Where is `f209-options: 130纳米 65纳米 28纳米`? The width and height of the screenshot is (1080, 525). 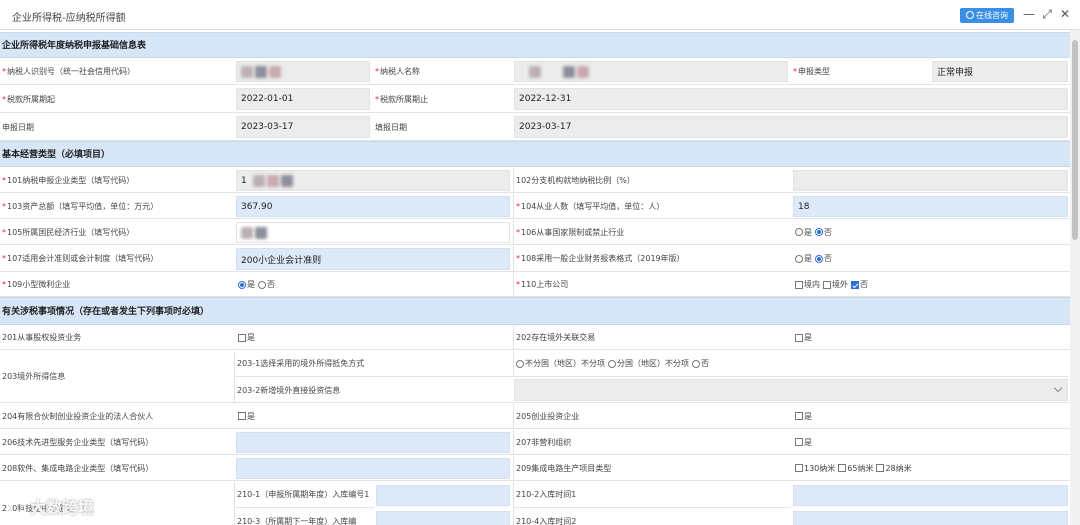 f209-options: 130纳米 65纳米 28纳米 is located at coordinates (930, 468).